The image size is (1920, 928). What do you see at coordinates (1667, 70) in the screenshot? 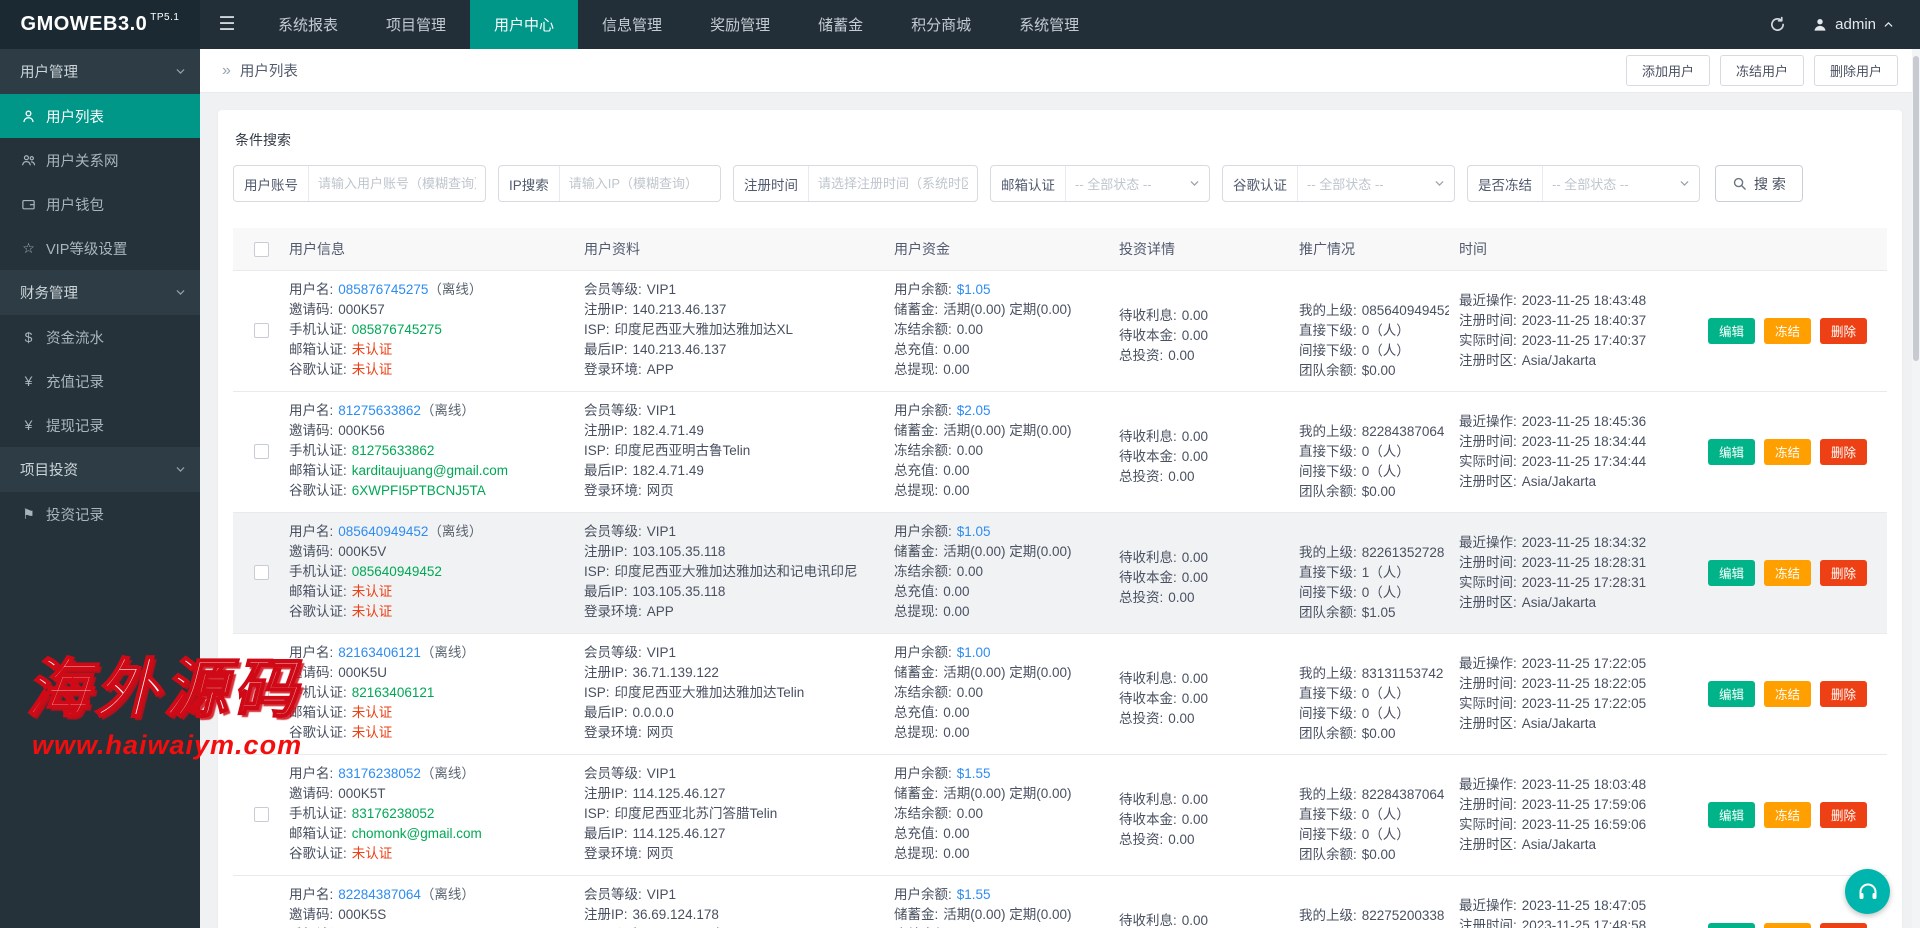
I see `header-action-button: 添加用户` at bounding box center [1667, 70].